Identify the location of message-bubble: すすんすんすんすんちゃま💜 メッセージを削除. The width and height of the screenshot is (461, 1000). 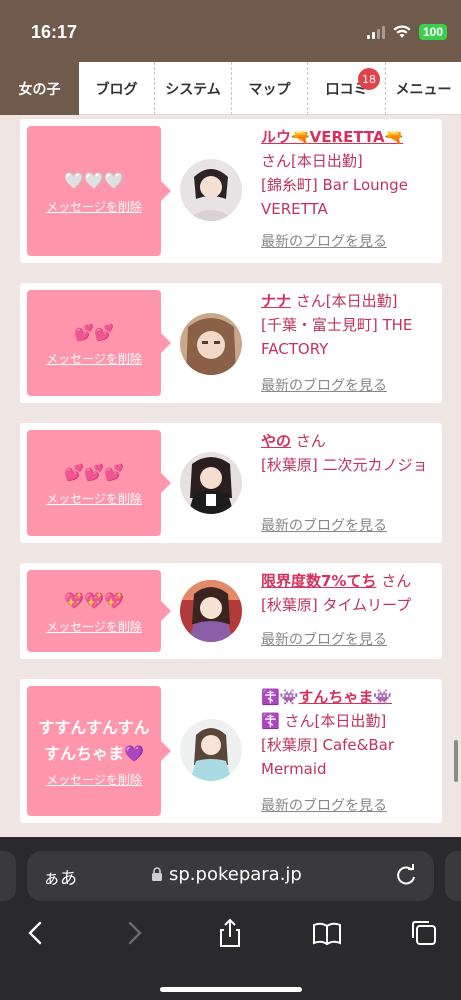
(99, 751).